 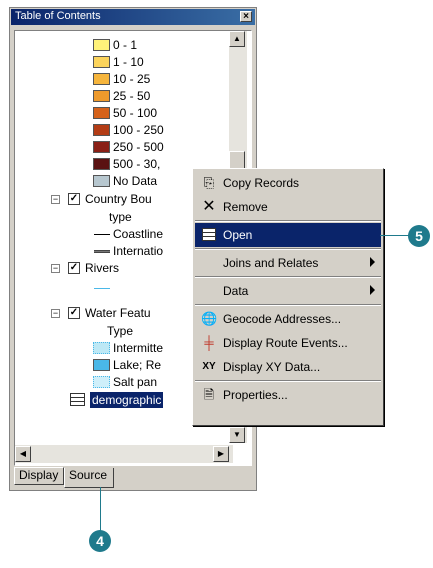 I want to click on menu-joins-relates: Joins and Relates, so click(x=288, y=263).